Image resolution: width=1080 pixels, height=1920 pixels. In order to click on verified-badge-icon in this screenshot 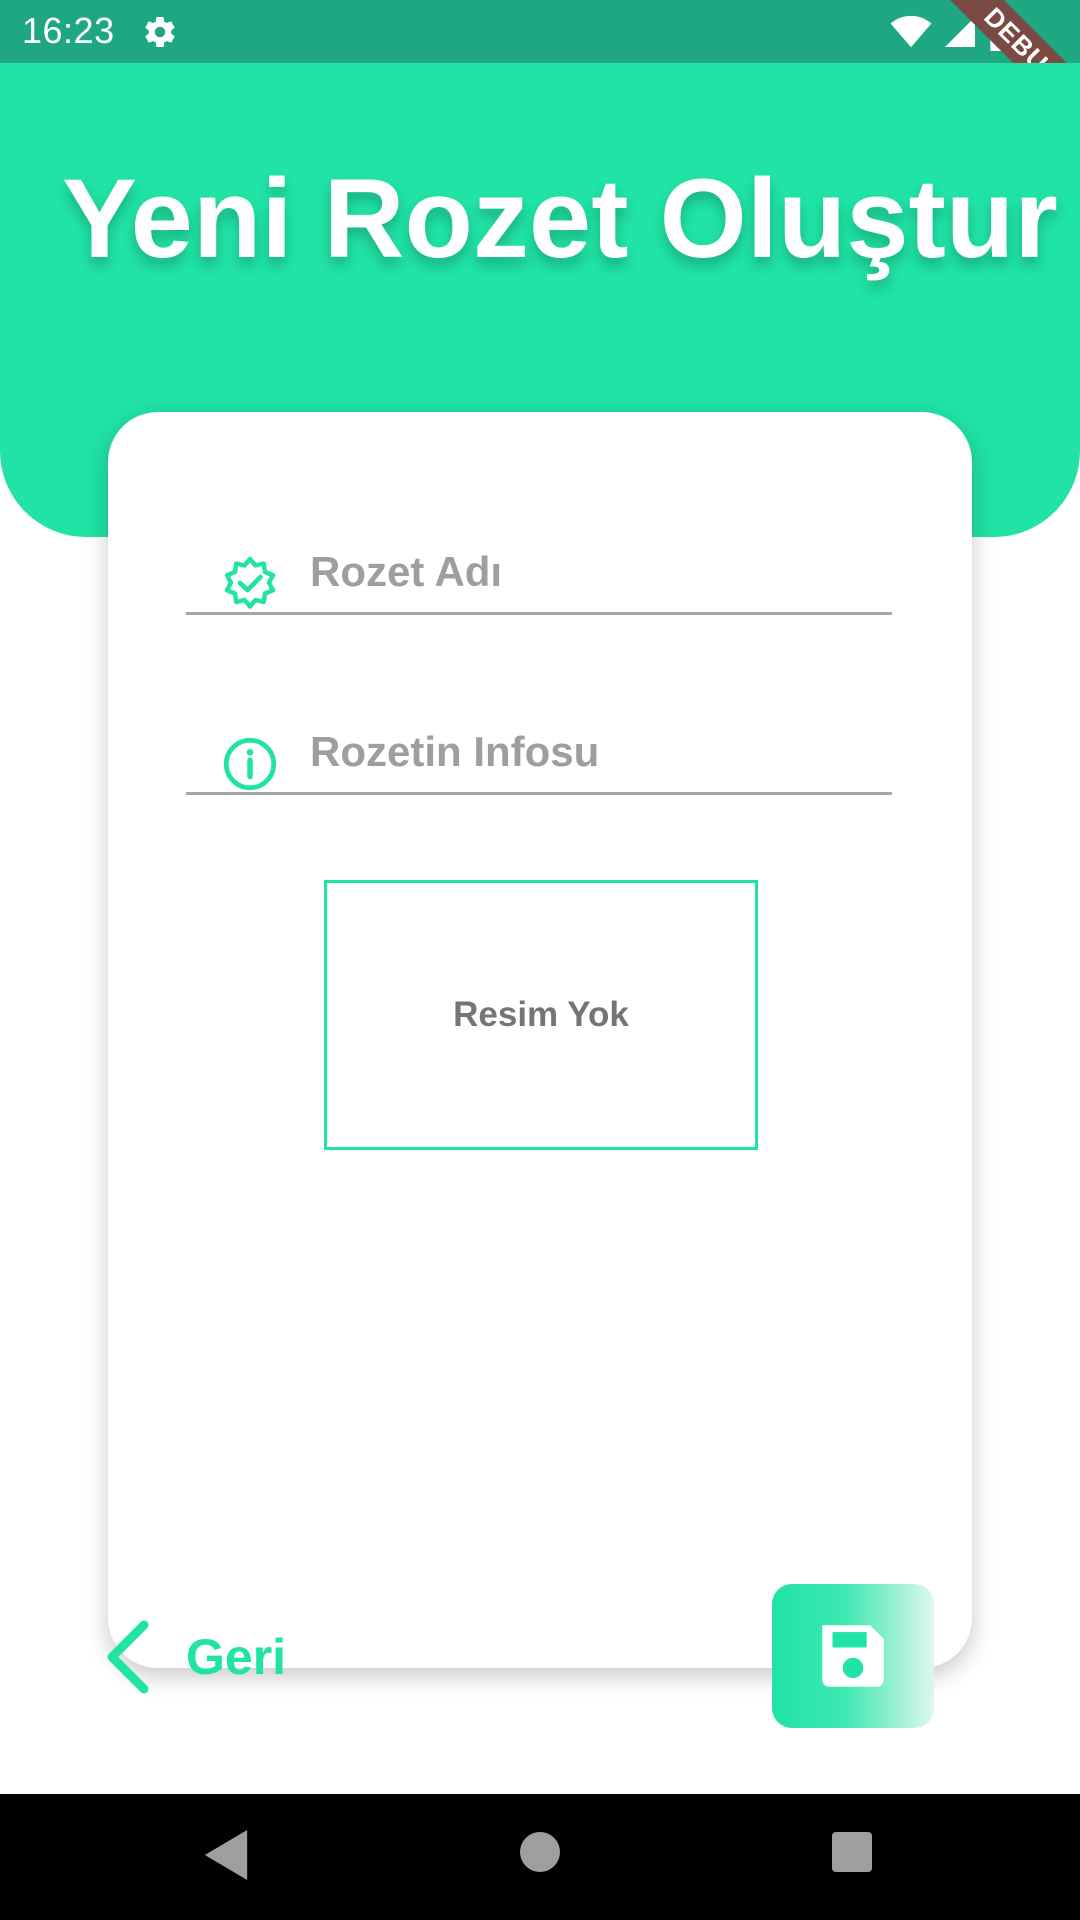, I will do `click(250, 582)`.